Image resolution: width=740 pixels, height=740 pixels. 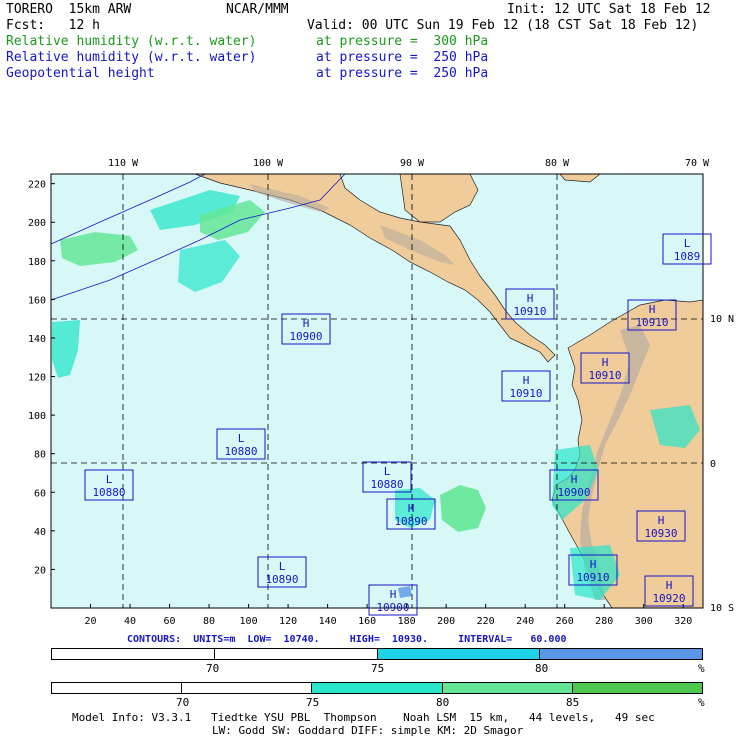 I want to click on x-tick-label: 160, so click(x=367, y=621).